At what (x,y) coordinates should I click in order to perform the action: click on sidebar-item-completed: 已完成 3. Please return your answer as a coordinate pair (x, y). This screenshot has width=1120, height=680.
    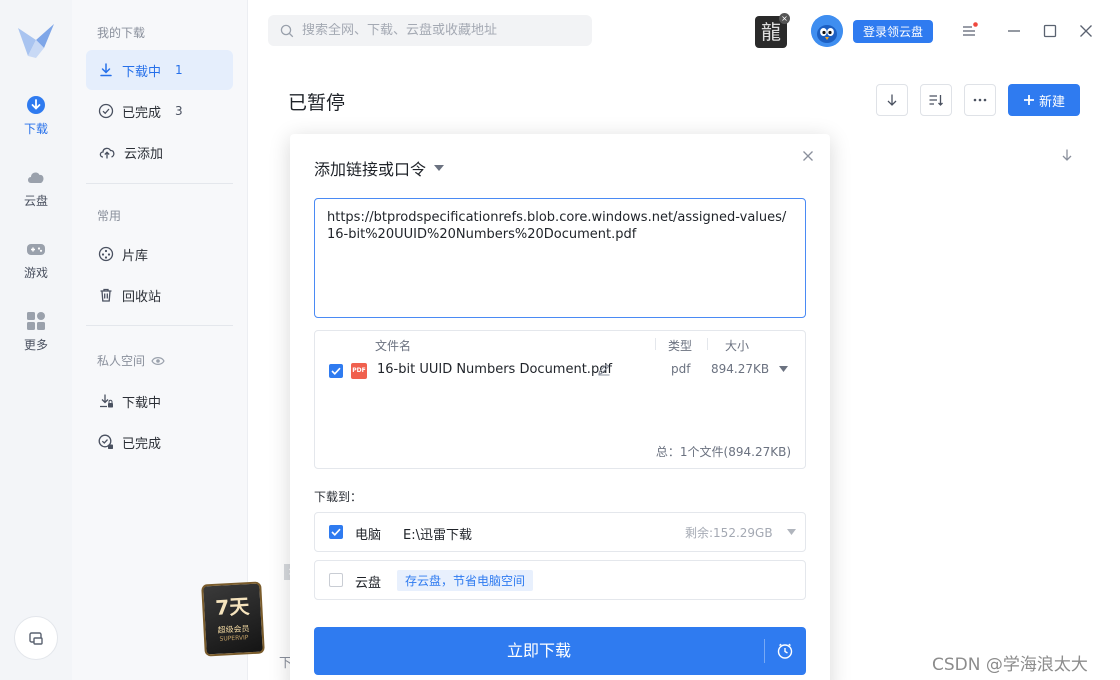
    Looking at the image, I should click on (159, 111).